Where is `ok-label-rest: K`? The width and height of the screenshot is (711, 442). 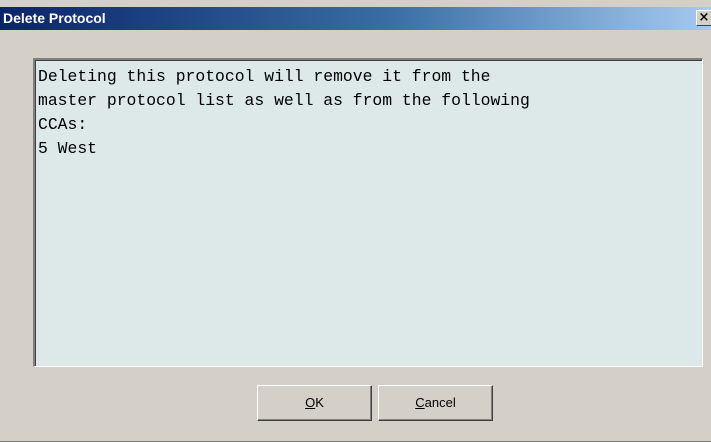 ok-label-rest: K is located at coordinates (319, 402).